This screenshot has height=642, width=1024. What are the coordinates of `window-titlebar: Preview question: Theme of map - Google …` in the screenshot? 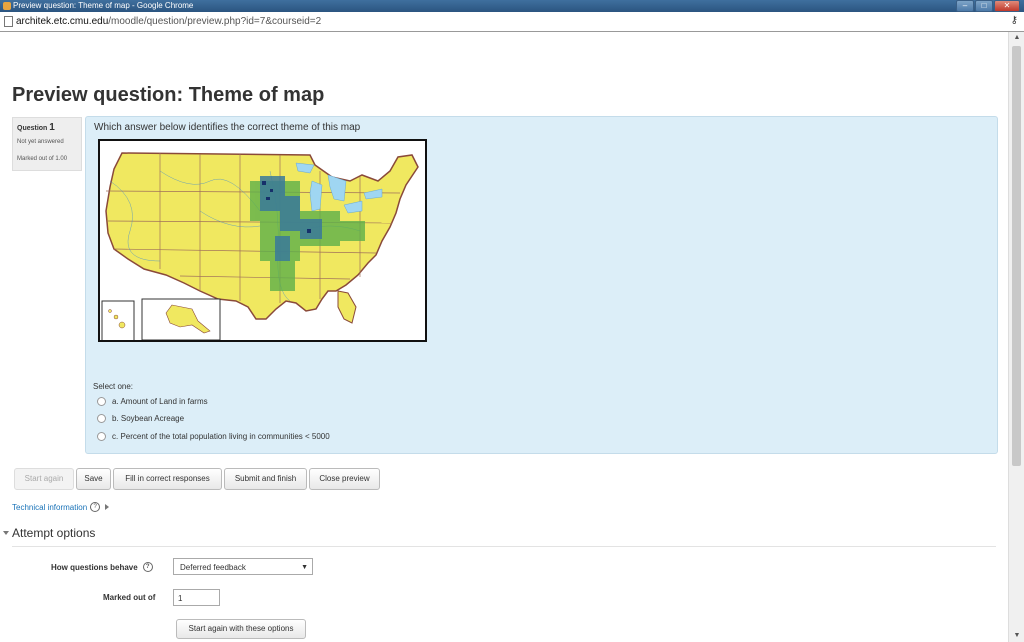 It's located at (512, 6).